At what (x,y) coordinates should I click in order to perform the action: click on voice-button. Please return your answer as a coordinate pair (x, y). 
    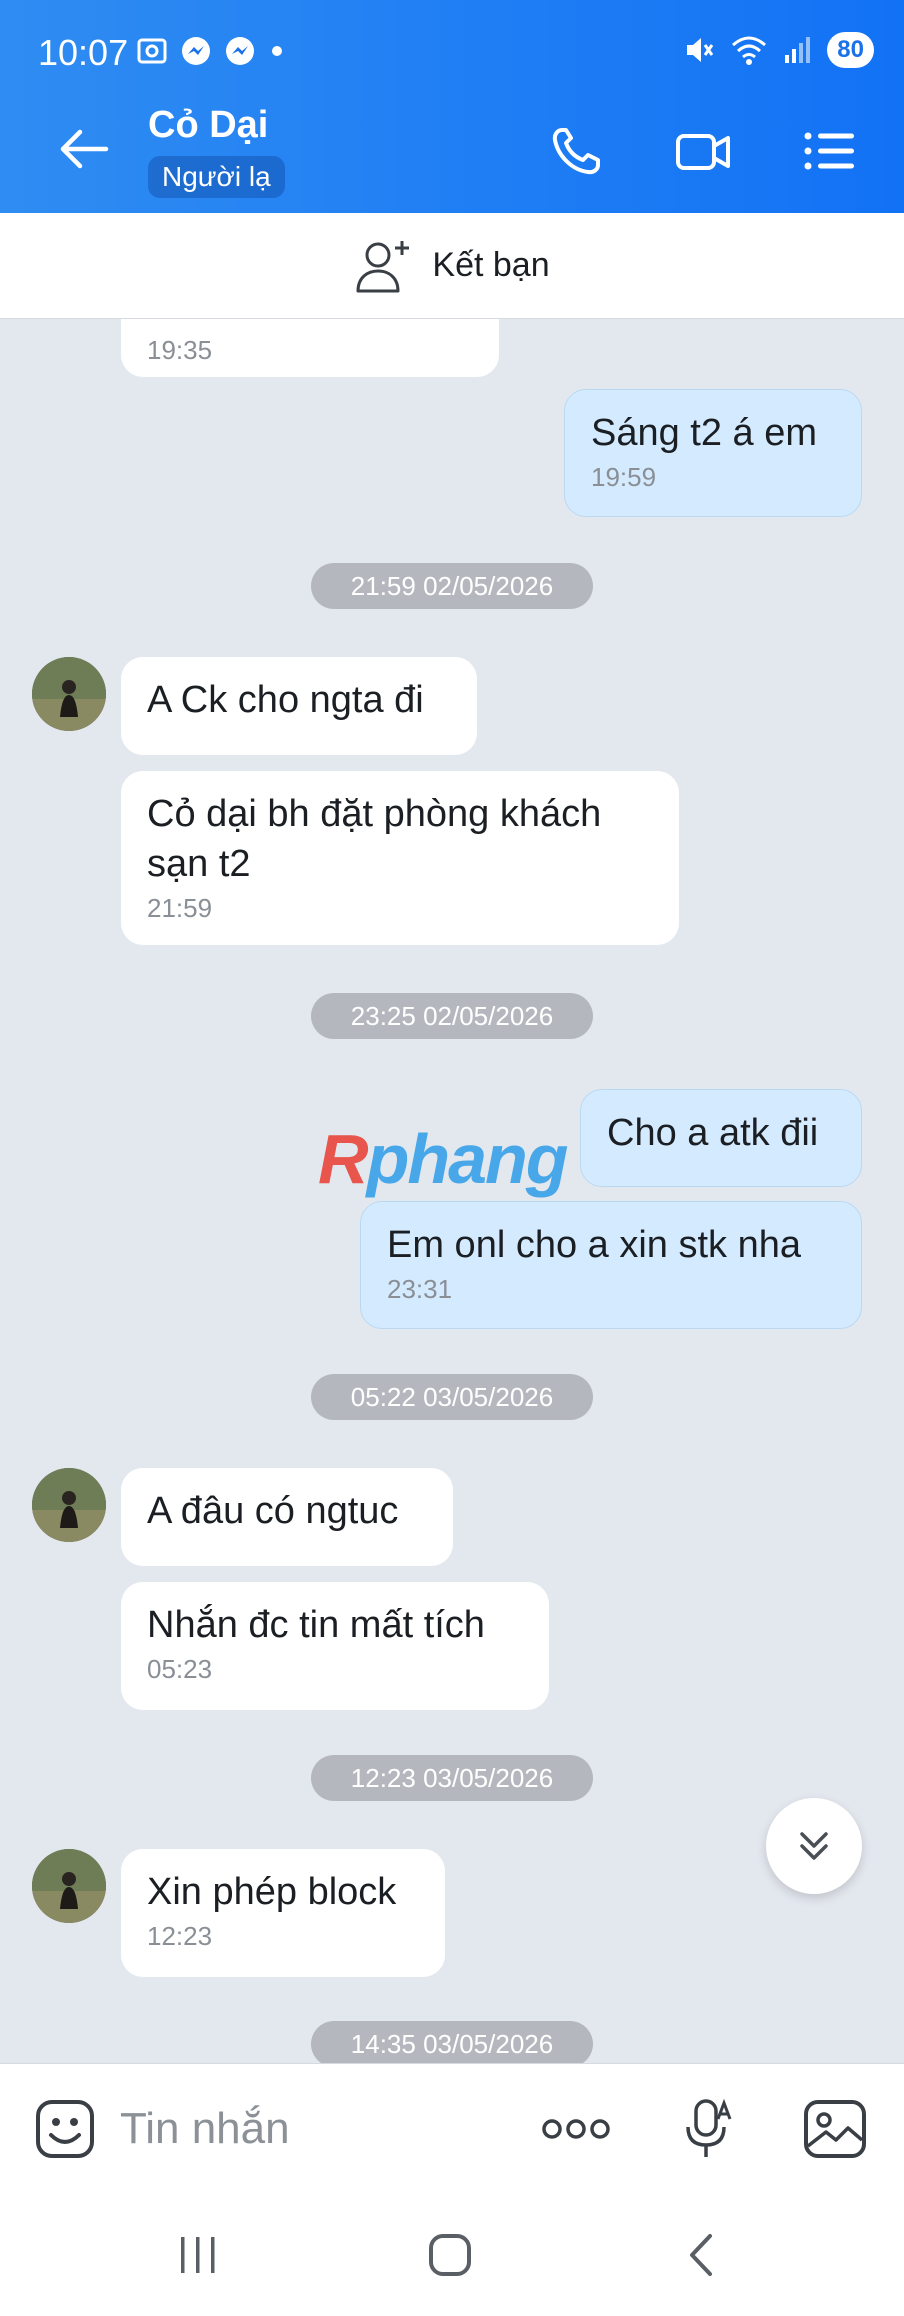
    Looking at the image, I should click on (710, 2129).